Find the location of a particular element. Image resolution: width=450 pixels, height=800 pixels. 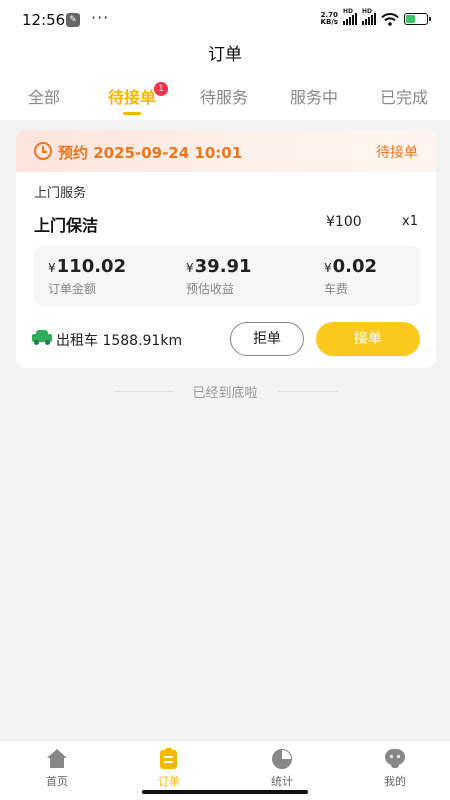

more-dots: ··· is located at coordinates (100, 17).